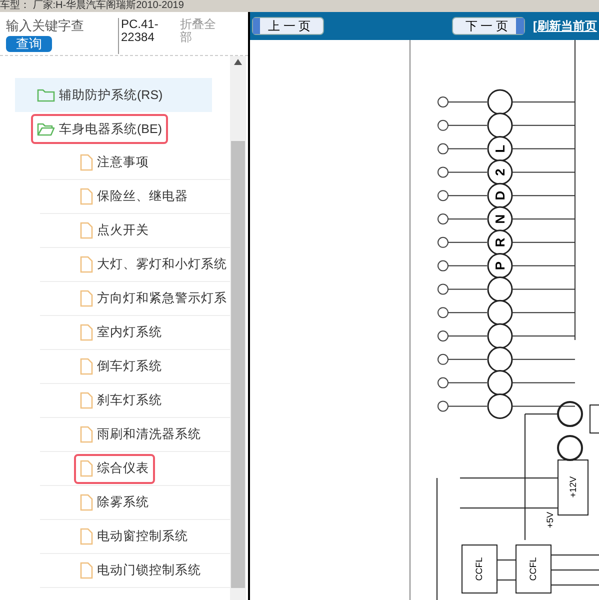 The height and width of the screenshot is (600, 599). Describe the element at coordinates (45, 26) in the screenshot. I see `search-label: 输入关键字查` at that location.